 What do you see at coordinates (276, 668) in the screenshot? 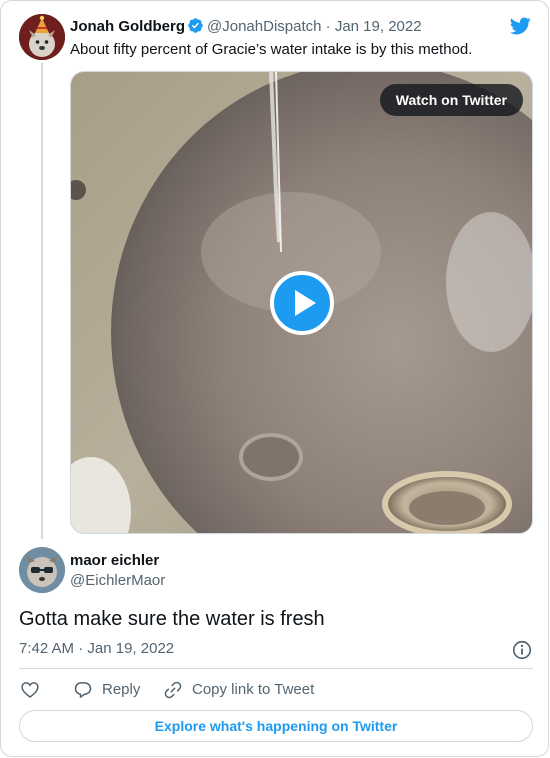
I see `divider` at bounding box center [276, 668].